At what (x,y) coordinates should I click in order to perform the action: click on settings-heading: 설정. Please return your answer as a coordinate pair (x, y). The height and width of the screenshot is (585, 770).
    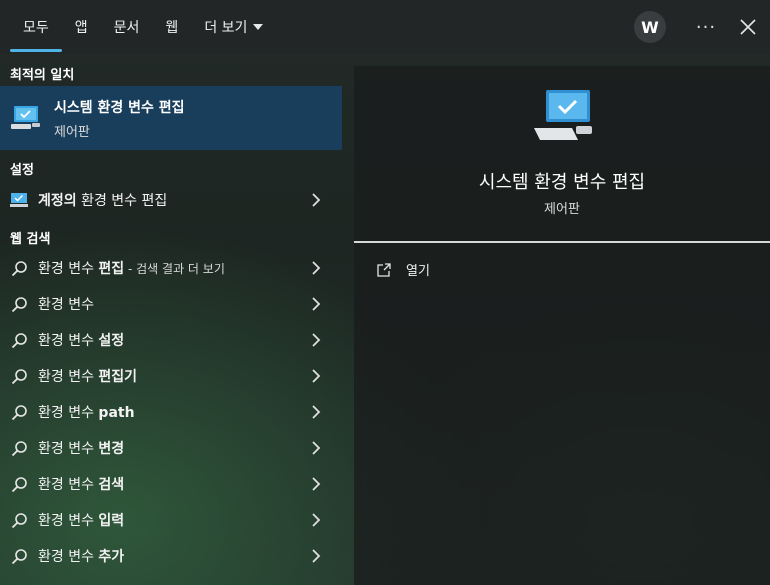
    Looking at the image, I should click on (22, 170).